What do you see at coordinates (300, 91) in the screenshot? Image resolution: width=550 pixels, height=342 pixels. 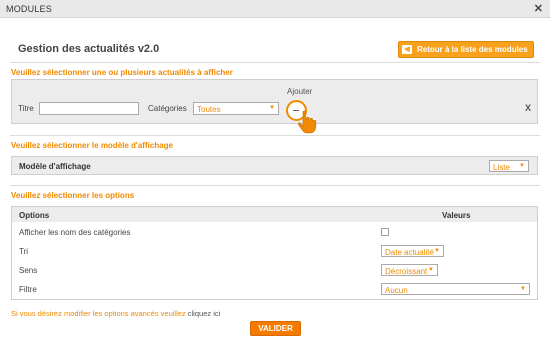 I see `add-label: Ajouter` at bounding box center [300, 91].